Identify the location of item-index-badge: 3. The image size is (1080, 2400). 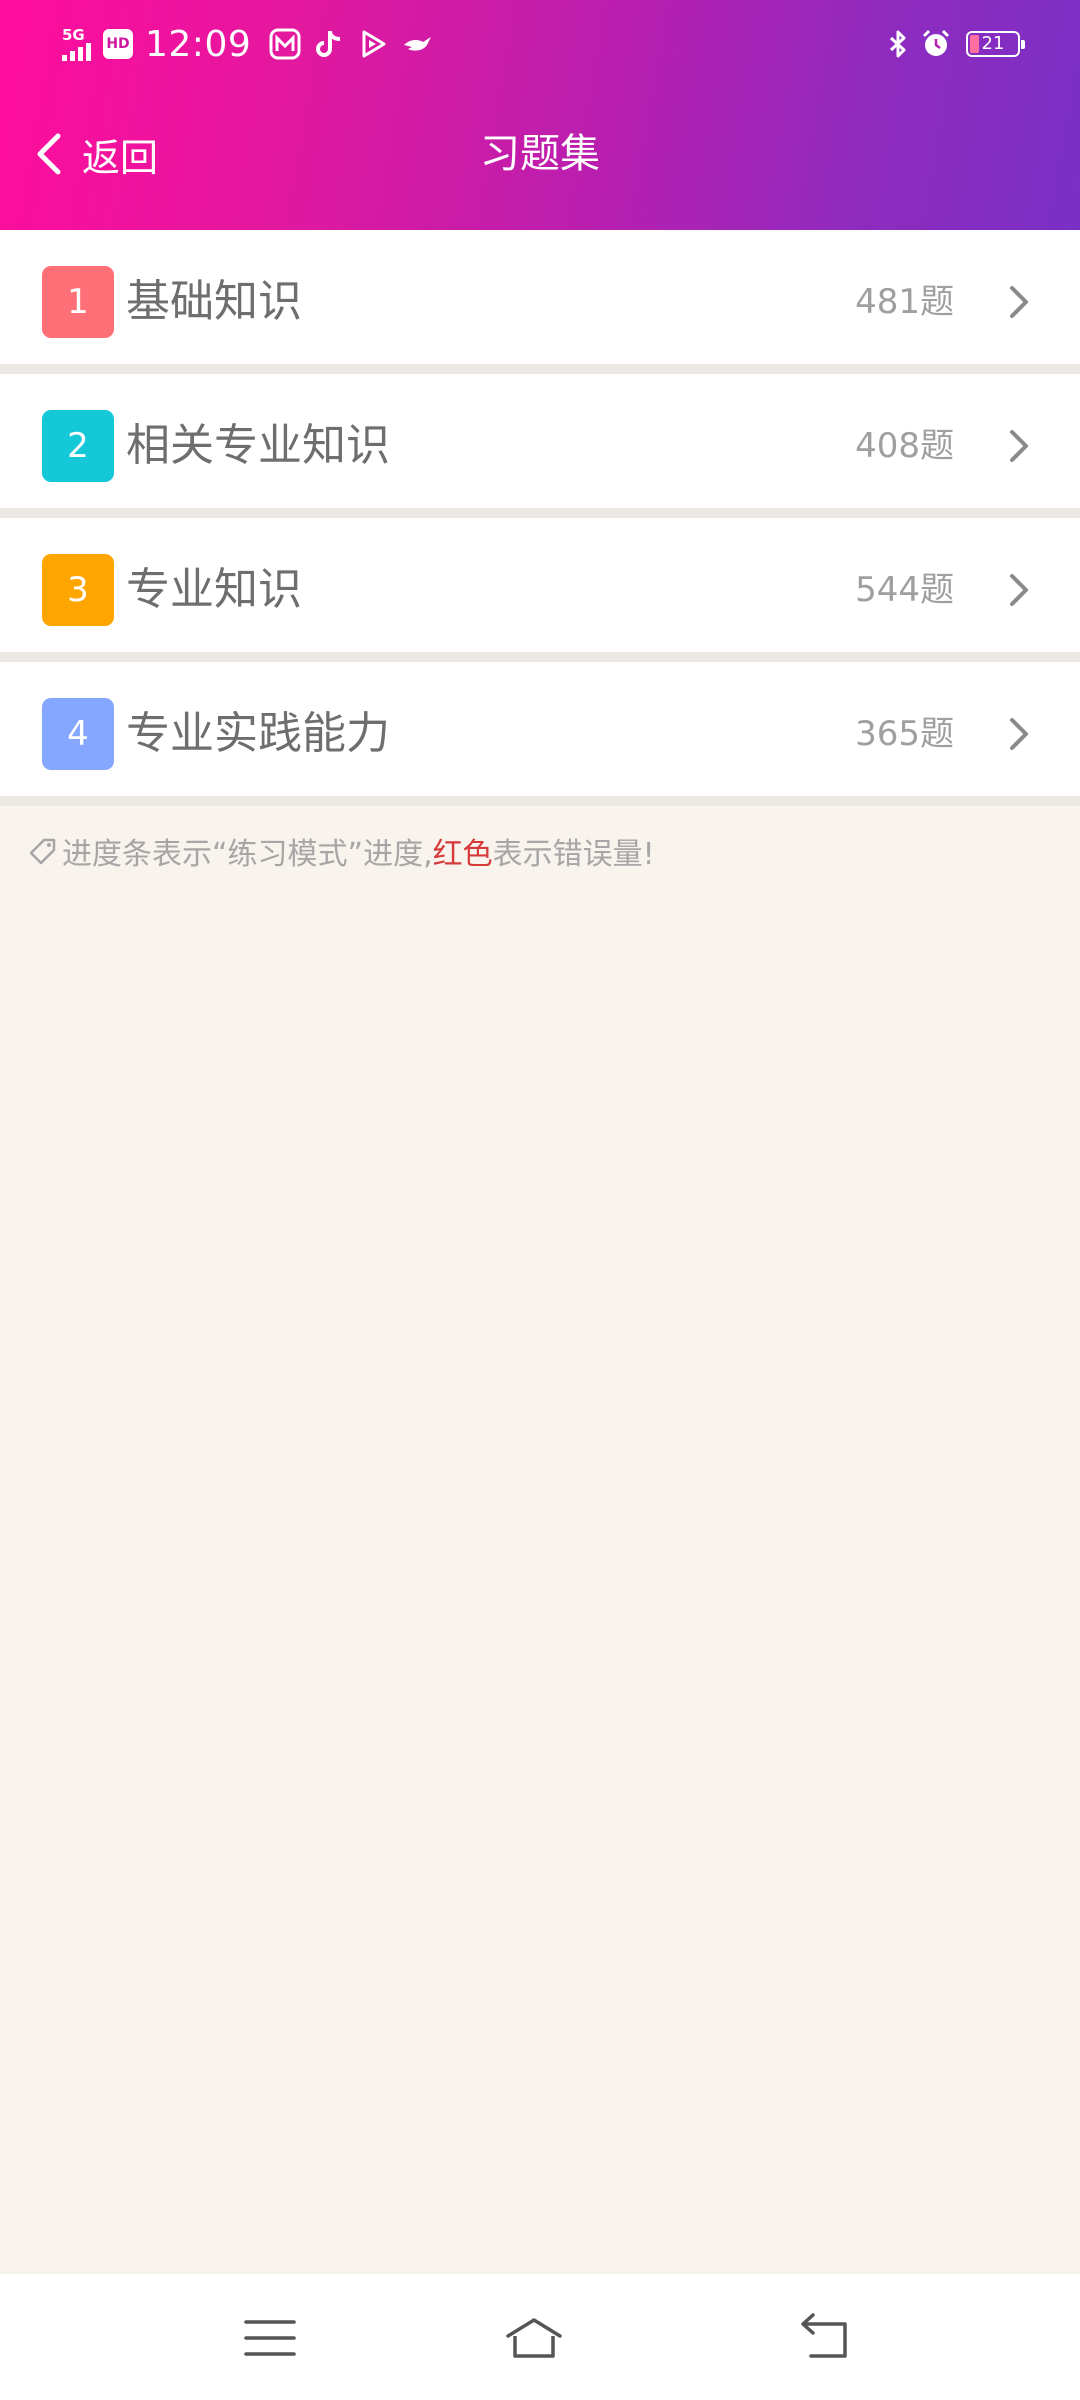
(78, 590).